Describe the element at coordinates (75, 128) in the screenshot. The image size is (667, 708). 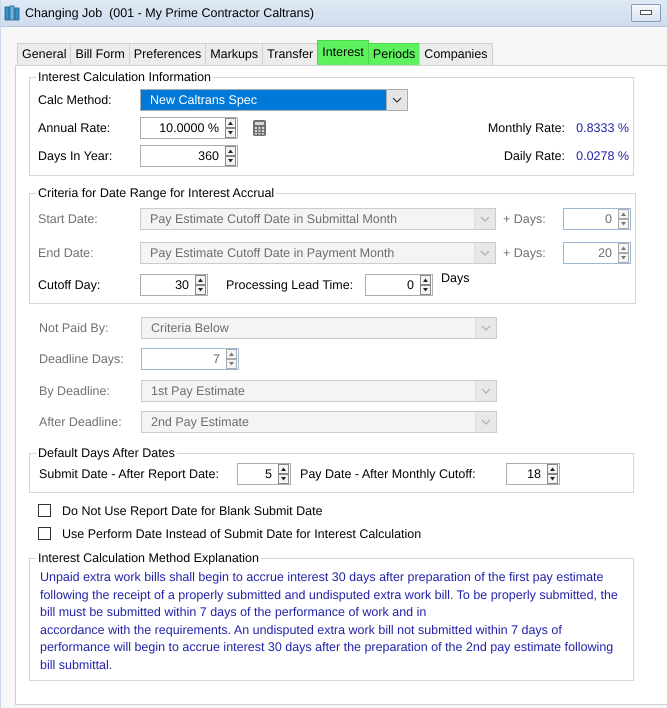
I see `field-label: Annual Rate:` at that location.